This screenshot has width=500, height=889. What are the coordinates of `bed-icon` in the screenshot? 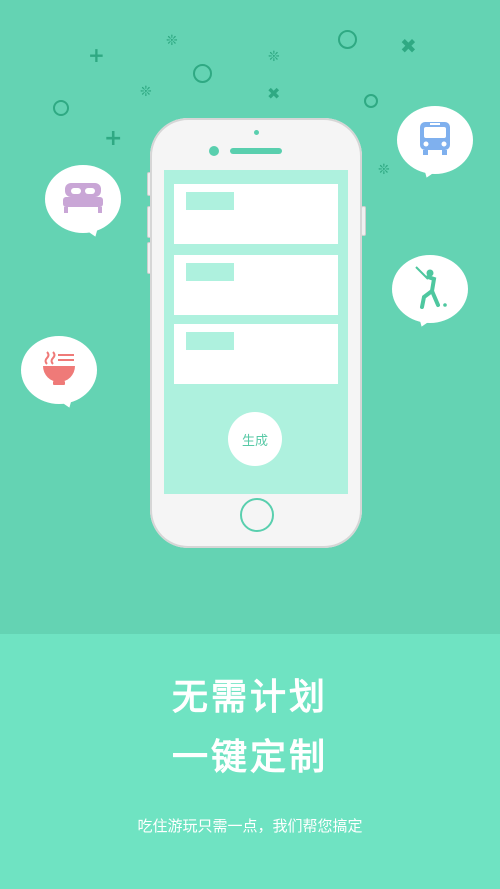 It's located at (83, 199).